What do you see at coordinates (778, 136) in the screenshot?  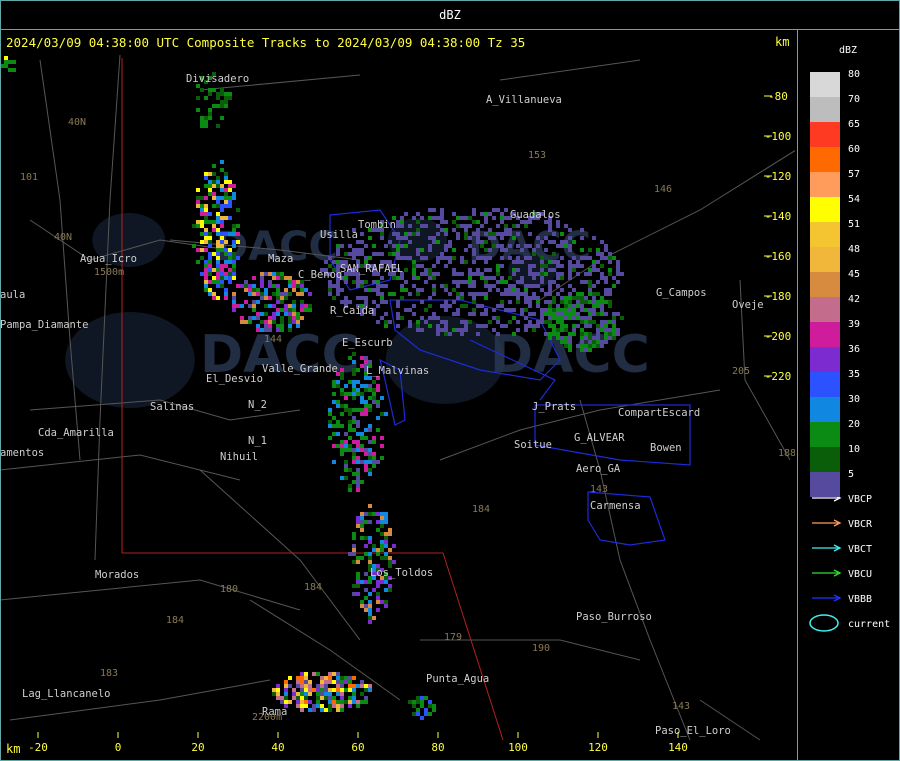 I see `y-tick-label: -100` at bounding box center [778, 136].